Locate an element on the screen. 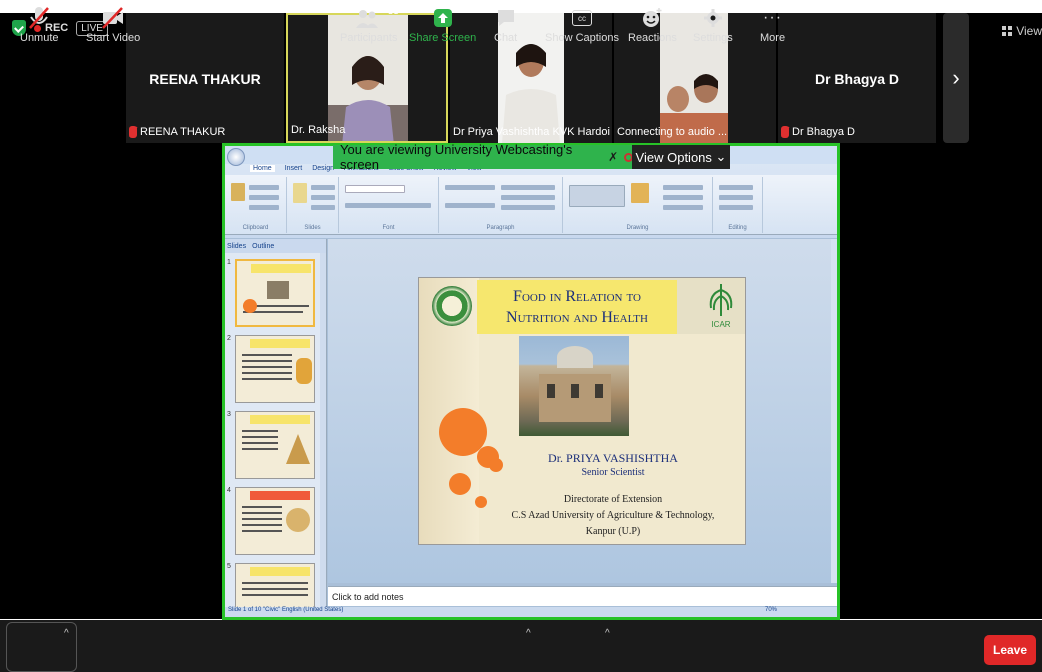 The height and width of the screenshot is (672, 1042). participant-label: Dr. Raksha is located at coordinates (318, 130).